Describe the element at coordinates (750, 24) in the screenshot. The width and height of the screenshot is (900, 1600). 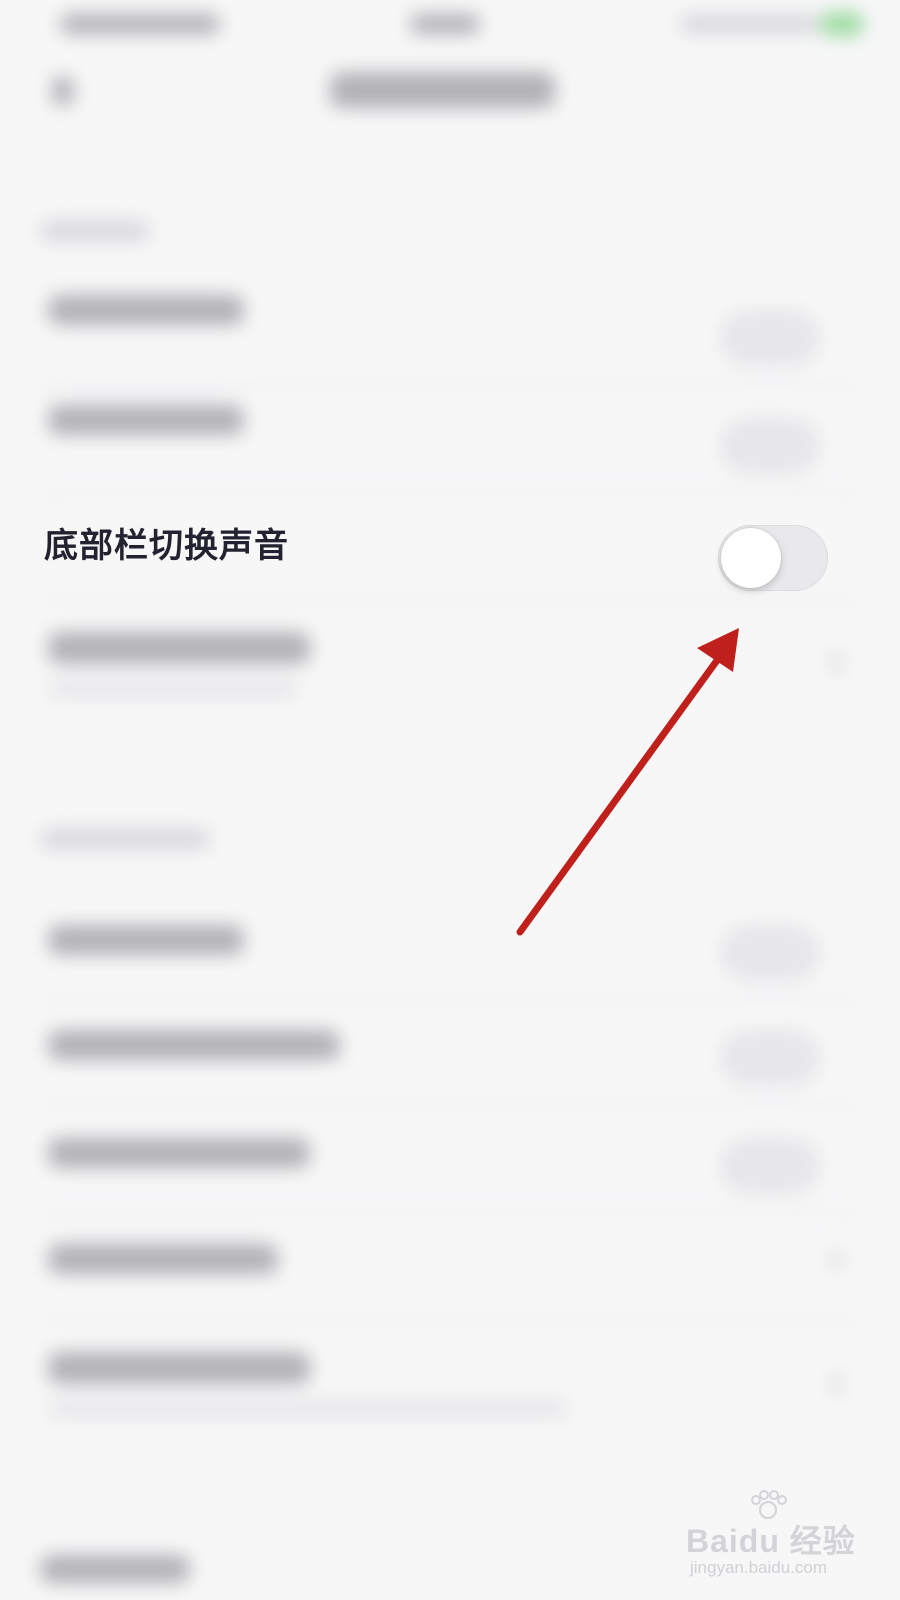
I see `status-bar-icons` at that location.